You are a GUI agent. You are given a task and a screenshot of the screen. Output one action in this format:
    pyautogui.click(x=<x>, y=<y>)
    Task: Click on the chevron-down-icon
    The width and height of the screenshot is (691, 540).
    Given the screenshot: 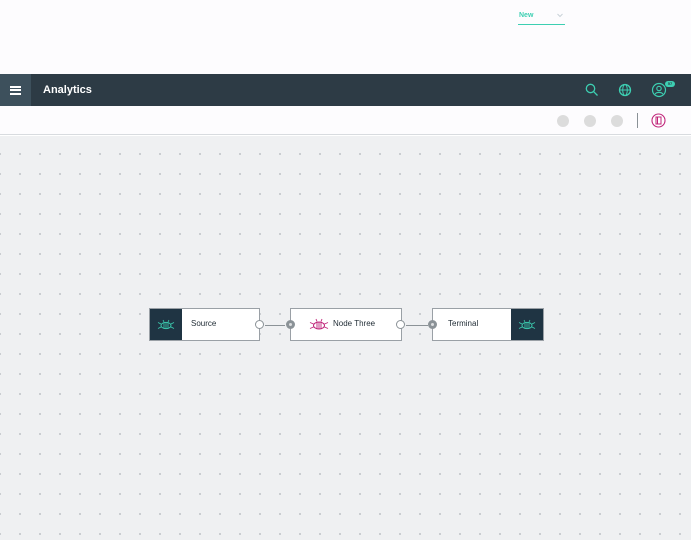 What is the action you would take?
    pyautogui.click(x=560, y=15)
    